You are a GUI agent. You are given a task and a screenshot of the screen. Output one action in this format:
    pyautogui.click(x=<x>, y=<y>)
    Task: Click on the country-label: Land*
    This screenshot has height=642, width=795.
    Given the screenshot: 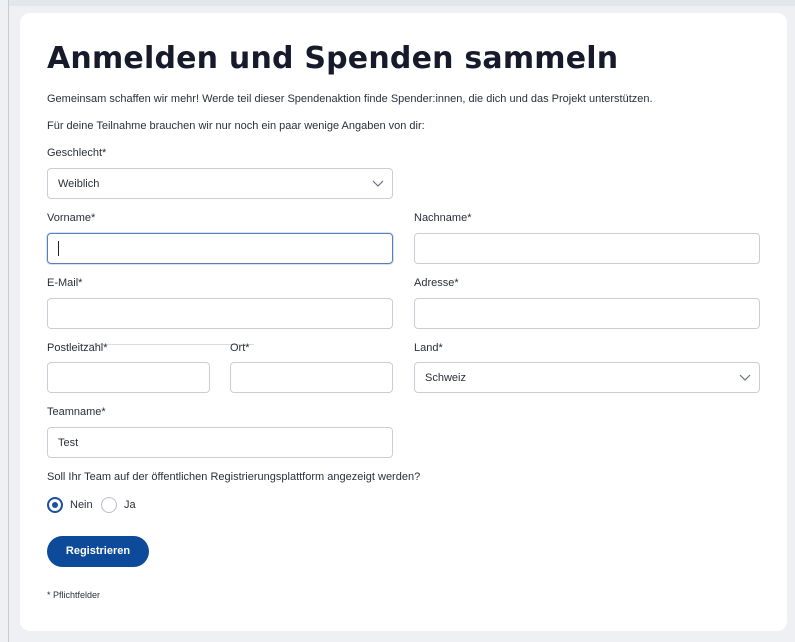 What is the action you would take?
    pyautogui.click(x=428, y=348)
    